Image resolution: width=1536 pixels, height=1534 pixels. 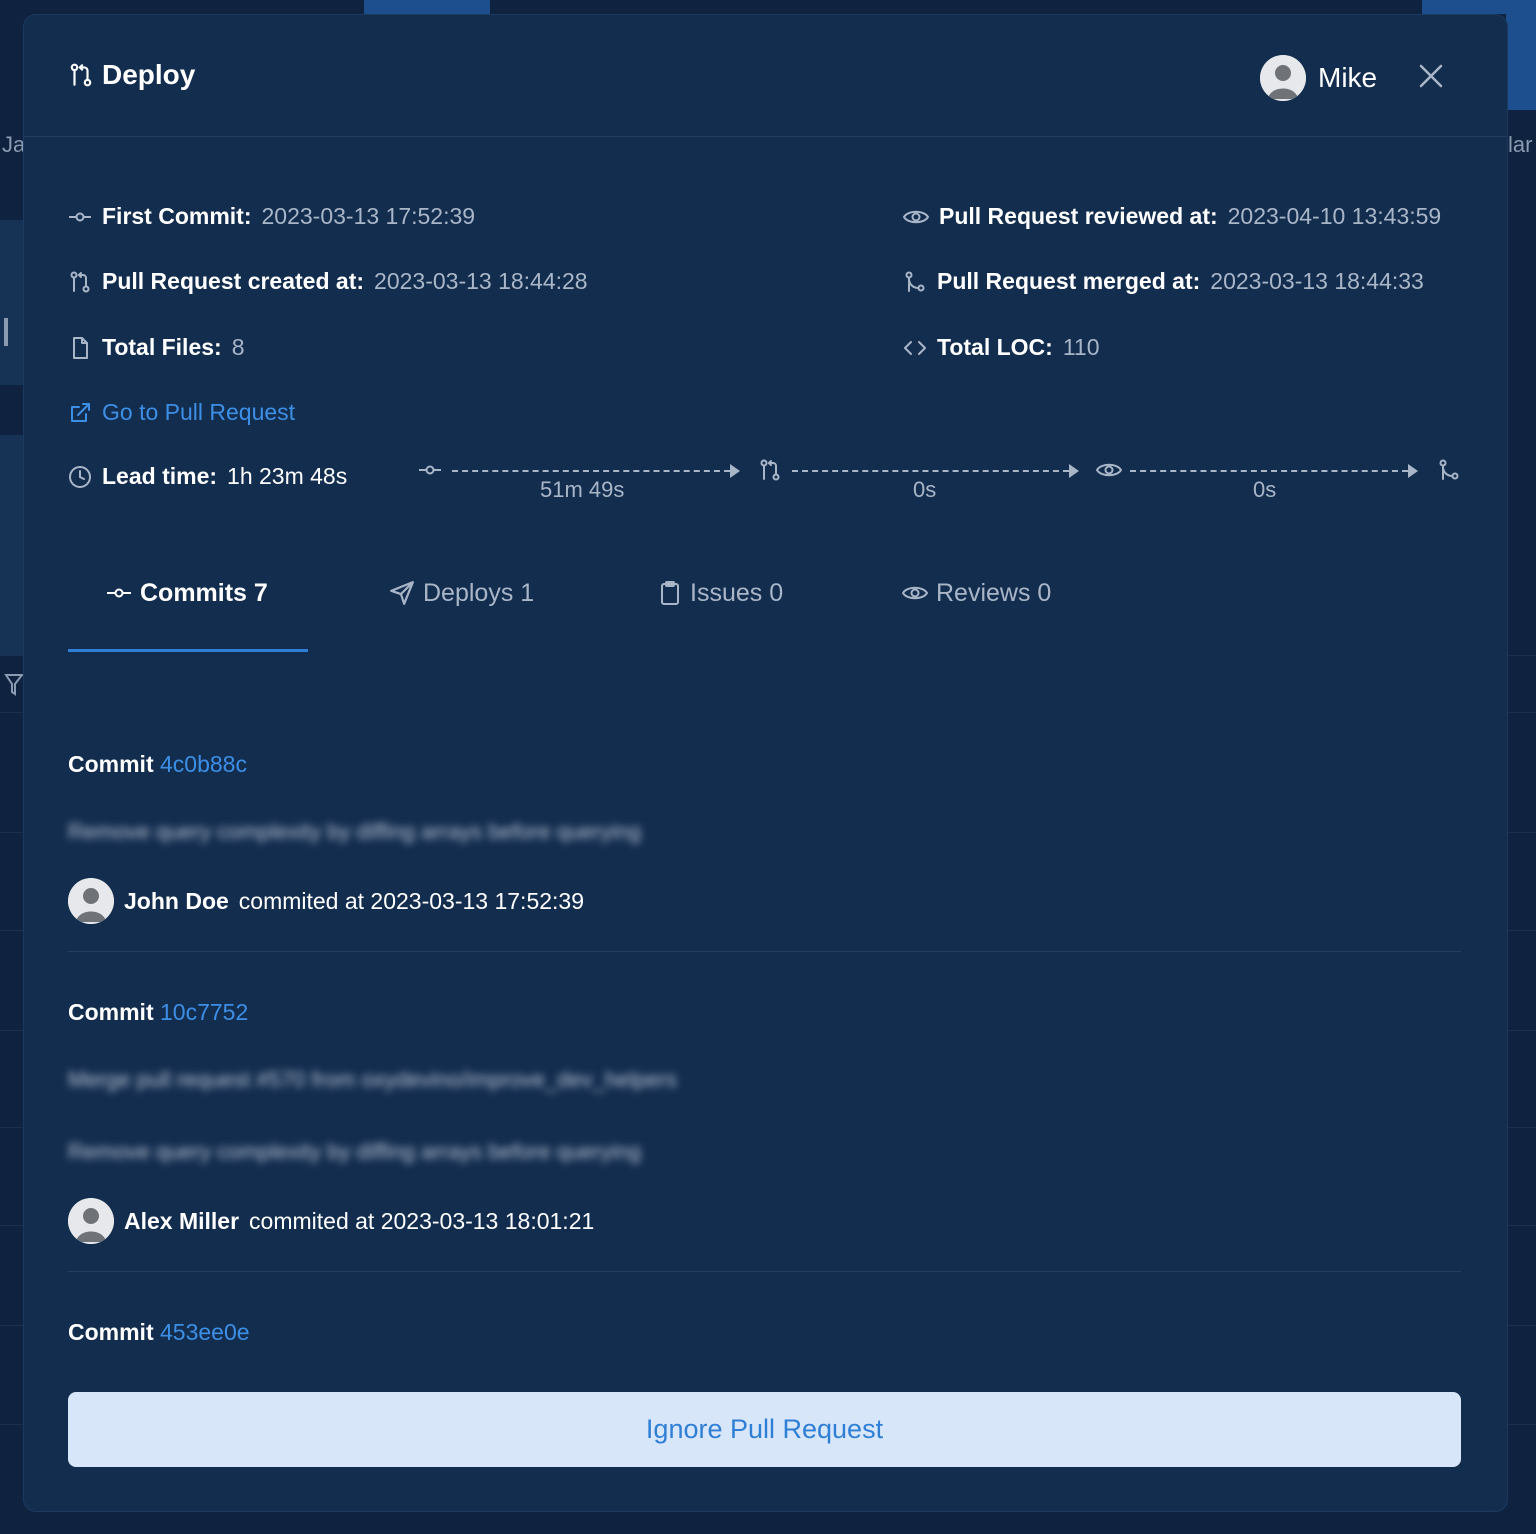 I want to click on user-name: Mike, so click(x=1348, y=77).